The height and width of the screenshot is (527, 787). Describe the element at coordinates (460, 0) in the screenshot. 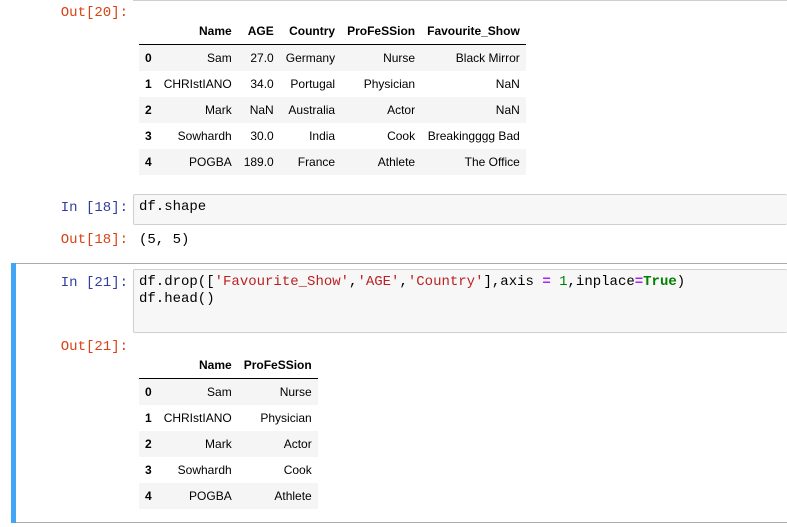

I see `previous-cell-border` at that location.